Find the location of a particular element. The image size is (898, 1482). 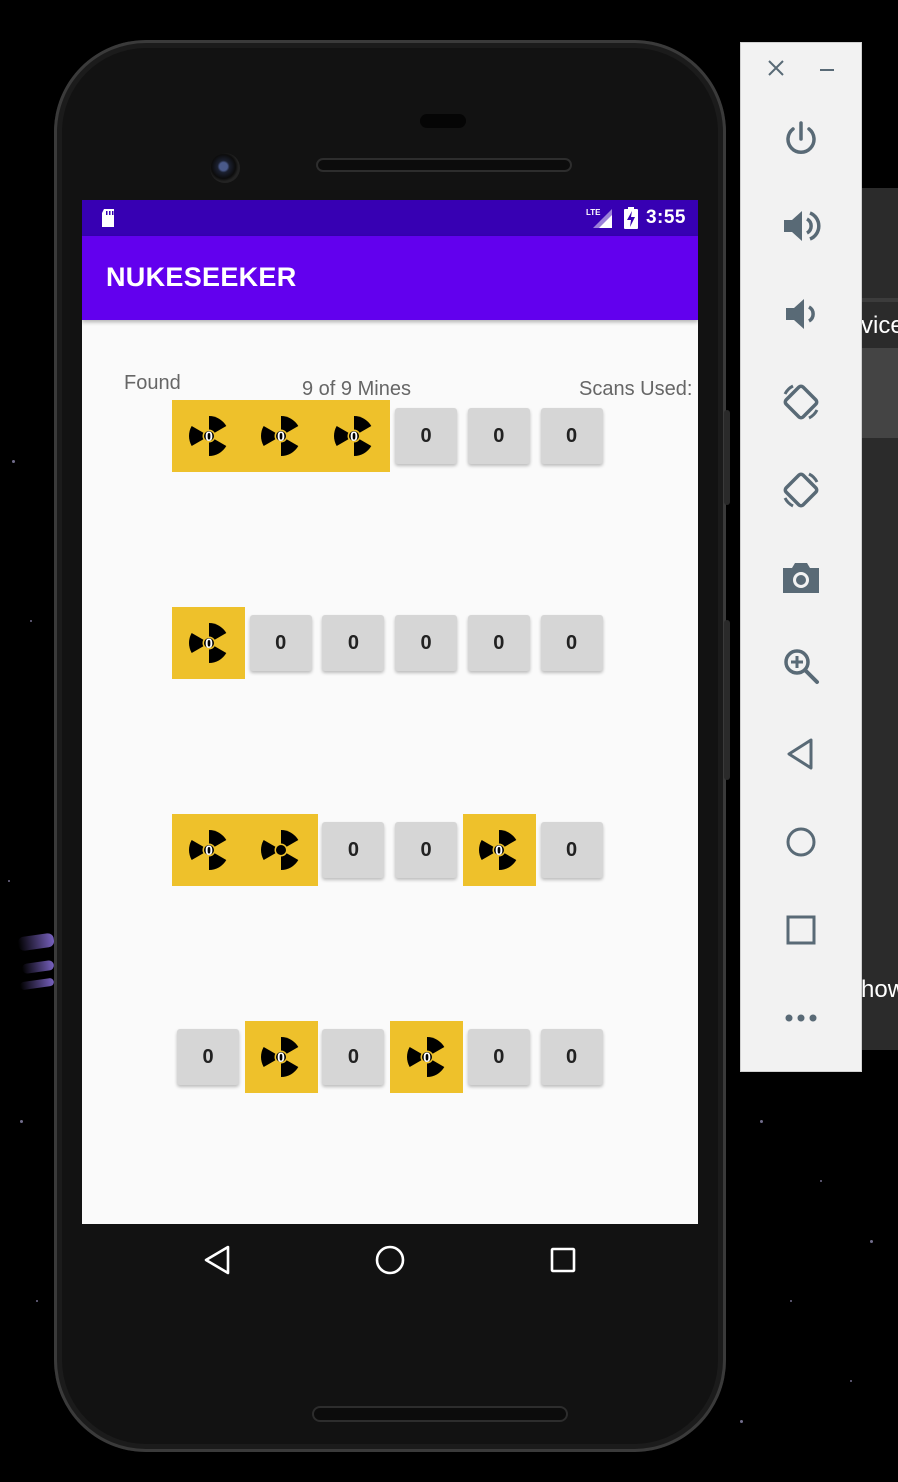

volume-down-icon is located at coordinates (800, 314).